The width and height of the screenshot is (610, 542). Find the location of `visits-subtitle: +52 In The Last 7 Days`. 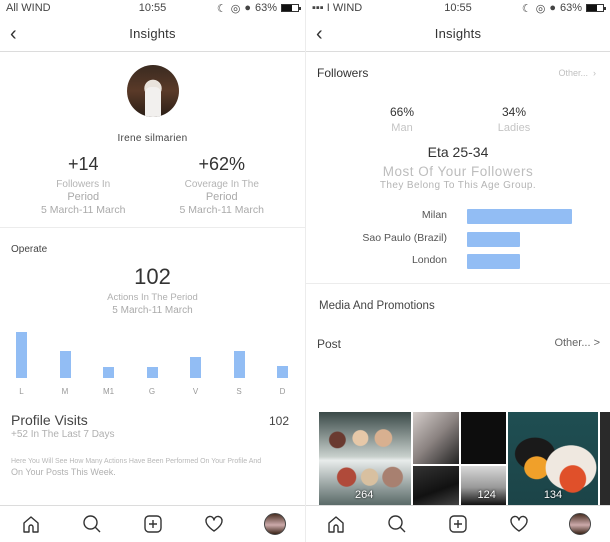

visits-subtitle: +52 In The Last 7 Days is located at coordinates (63, 434).